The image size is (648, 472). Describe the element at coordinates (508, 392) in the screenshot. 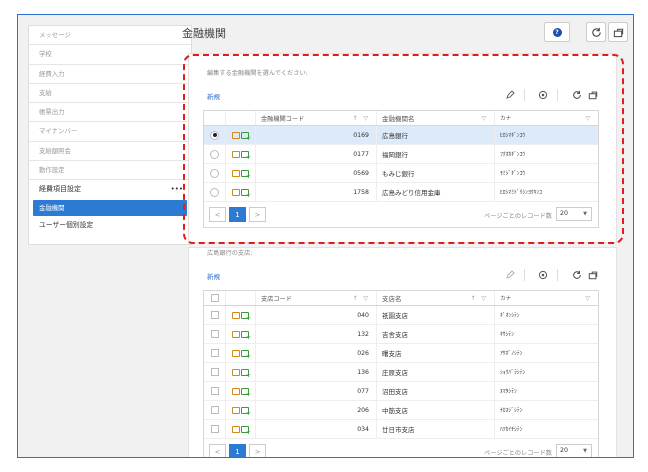

I see `cell-kana: ﾇﾏﾀｼﾃﾝ` at that location.